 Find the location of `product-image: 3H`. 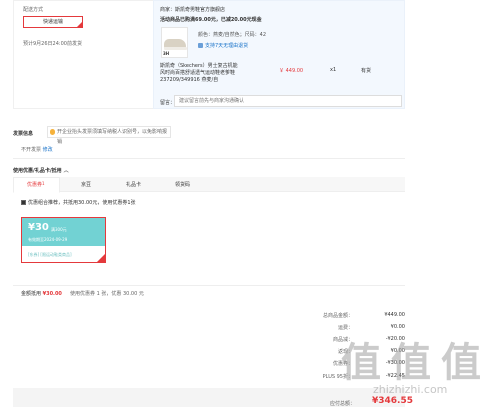

product-image: 3H is located at coordinates (174, 42).